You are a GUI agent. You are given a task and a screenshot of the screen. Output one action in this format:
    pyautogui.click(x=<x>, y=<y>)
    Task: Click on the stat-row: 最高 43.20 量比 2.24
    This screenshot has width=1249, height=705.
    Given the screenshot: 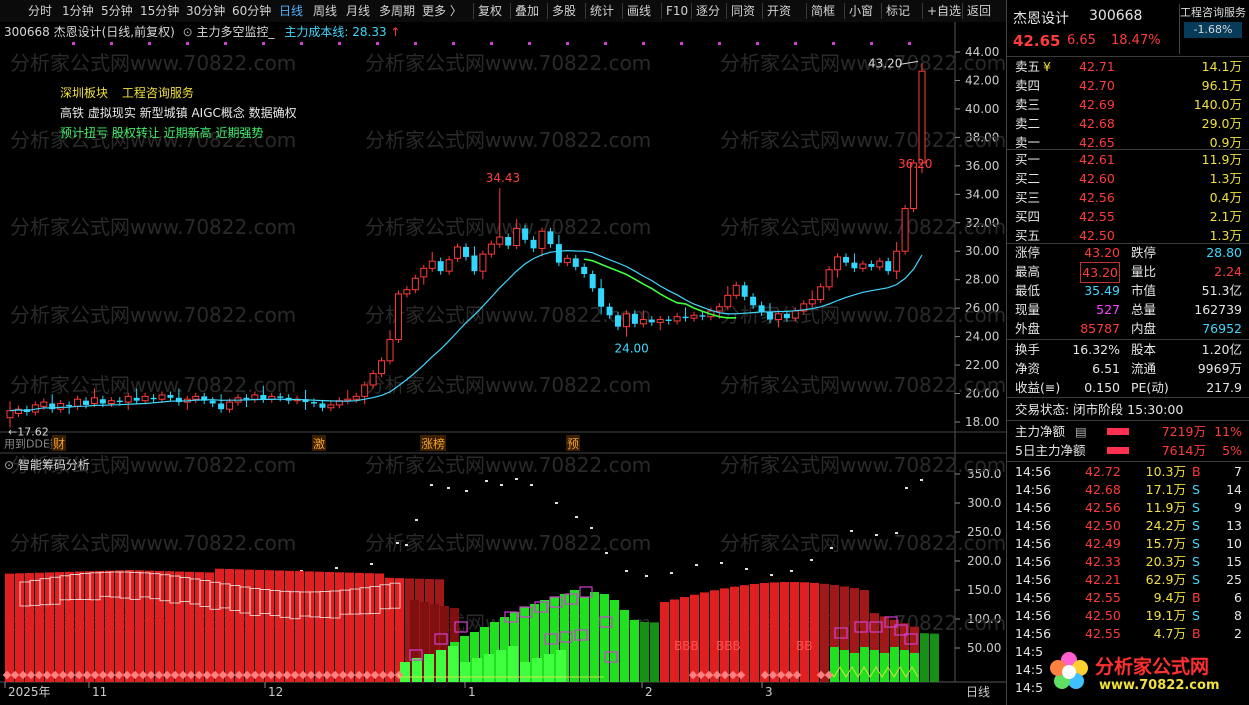 What is the action you would take?
    pyautogui.click(x=1128, y=272)
    